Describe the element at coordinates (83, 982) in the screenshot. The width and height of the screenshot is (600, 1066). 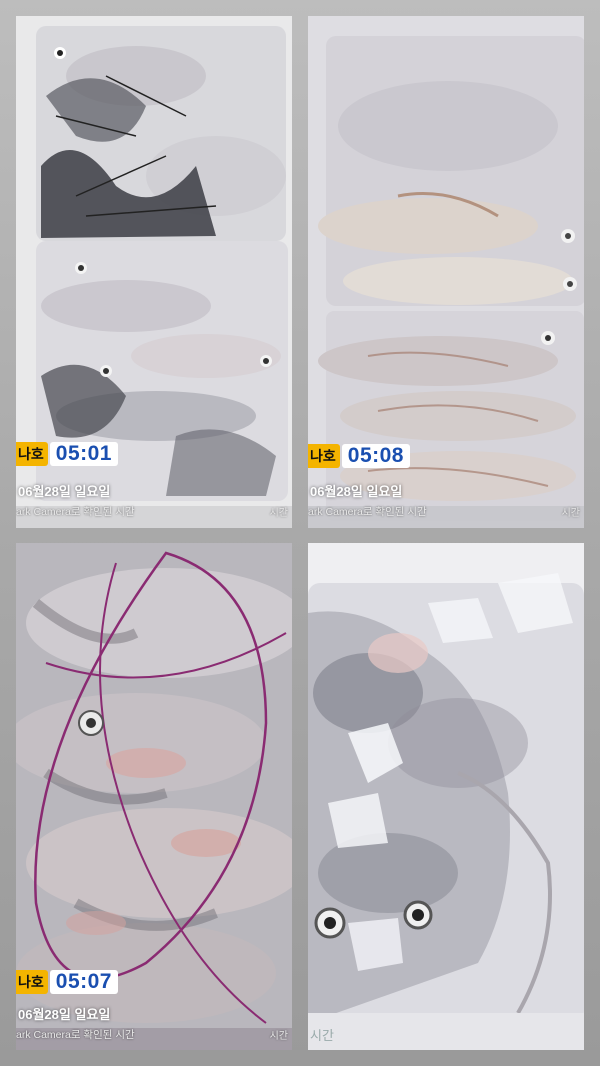
I see `time-label: 05:07` at that location.